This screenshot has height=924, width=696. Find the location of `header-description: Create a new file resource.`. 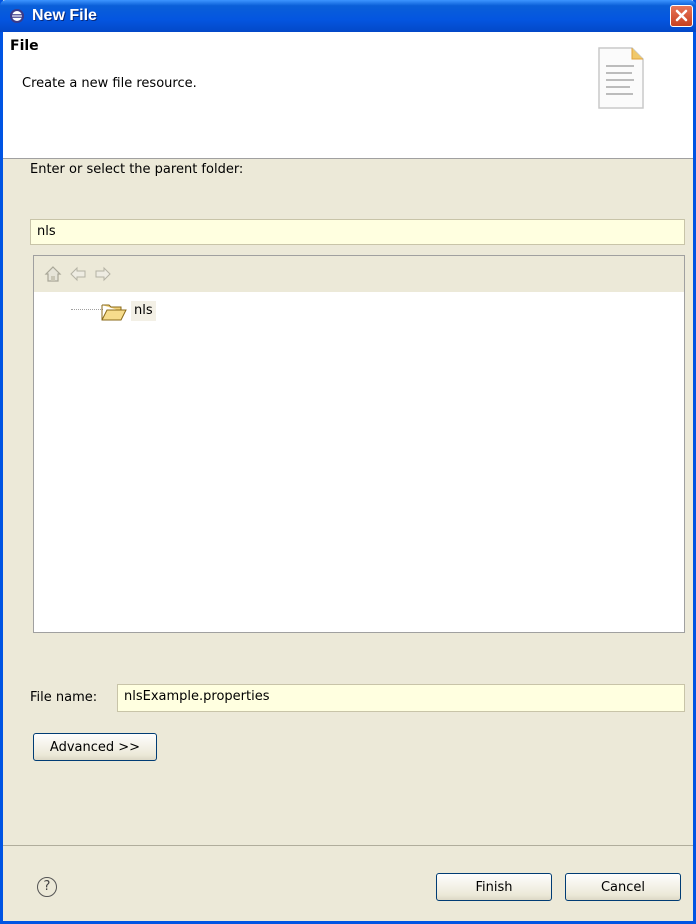

header-description: Create a new file resource. is located at coordinates (109, 83).